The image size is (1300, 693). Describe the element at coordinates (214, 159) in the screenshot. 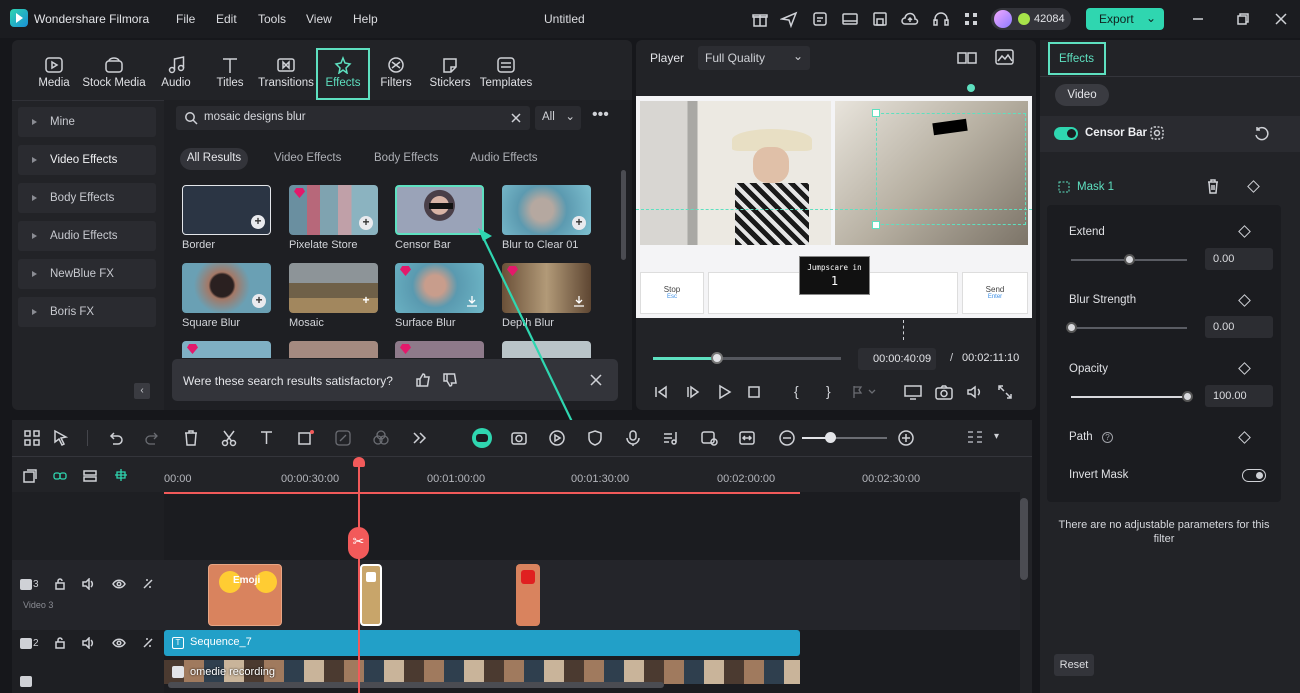

I see `chip-all-results: All Results` at that location.